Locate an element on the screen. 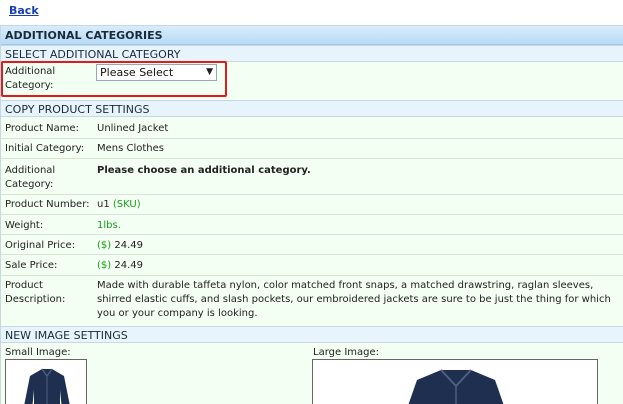  additional-category-label: Additional Category: is located at coordinates (30, 78).